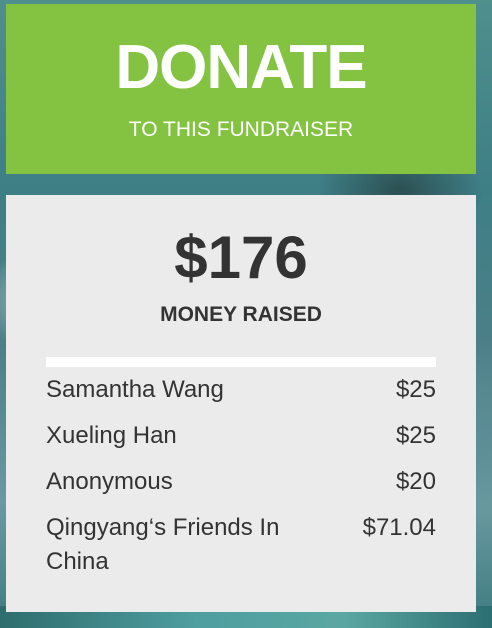 This screenshot has width=492, height=628. What do you see at coordinates (399, 527) in the screenshot?
I see `donor-amount: $71.04` at bounding box center [399, 527].